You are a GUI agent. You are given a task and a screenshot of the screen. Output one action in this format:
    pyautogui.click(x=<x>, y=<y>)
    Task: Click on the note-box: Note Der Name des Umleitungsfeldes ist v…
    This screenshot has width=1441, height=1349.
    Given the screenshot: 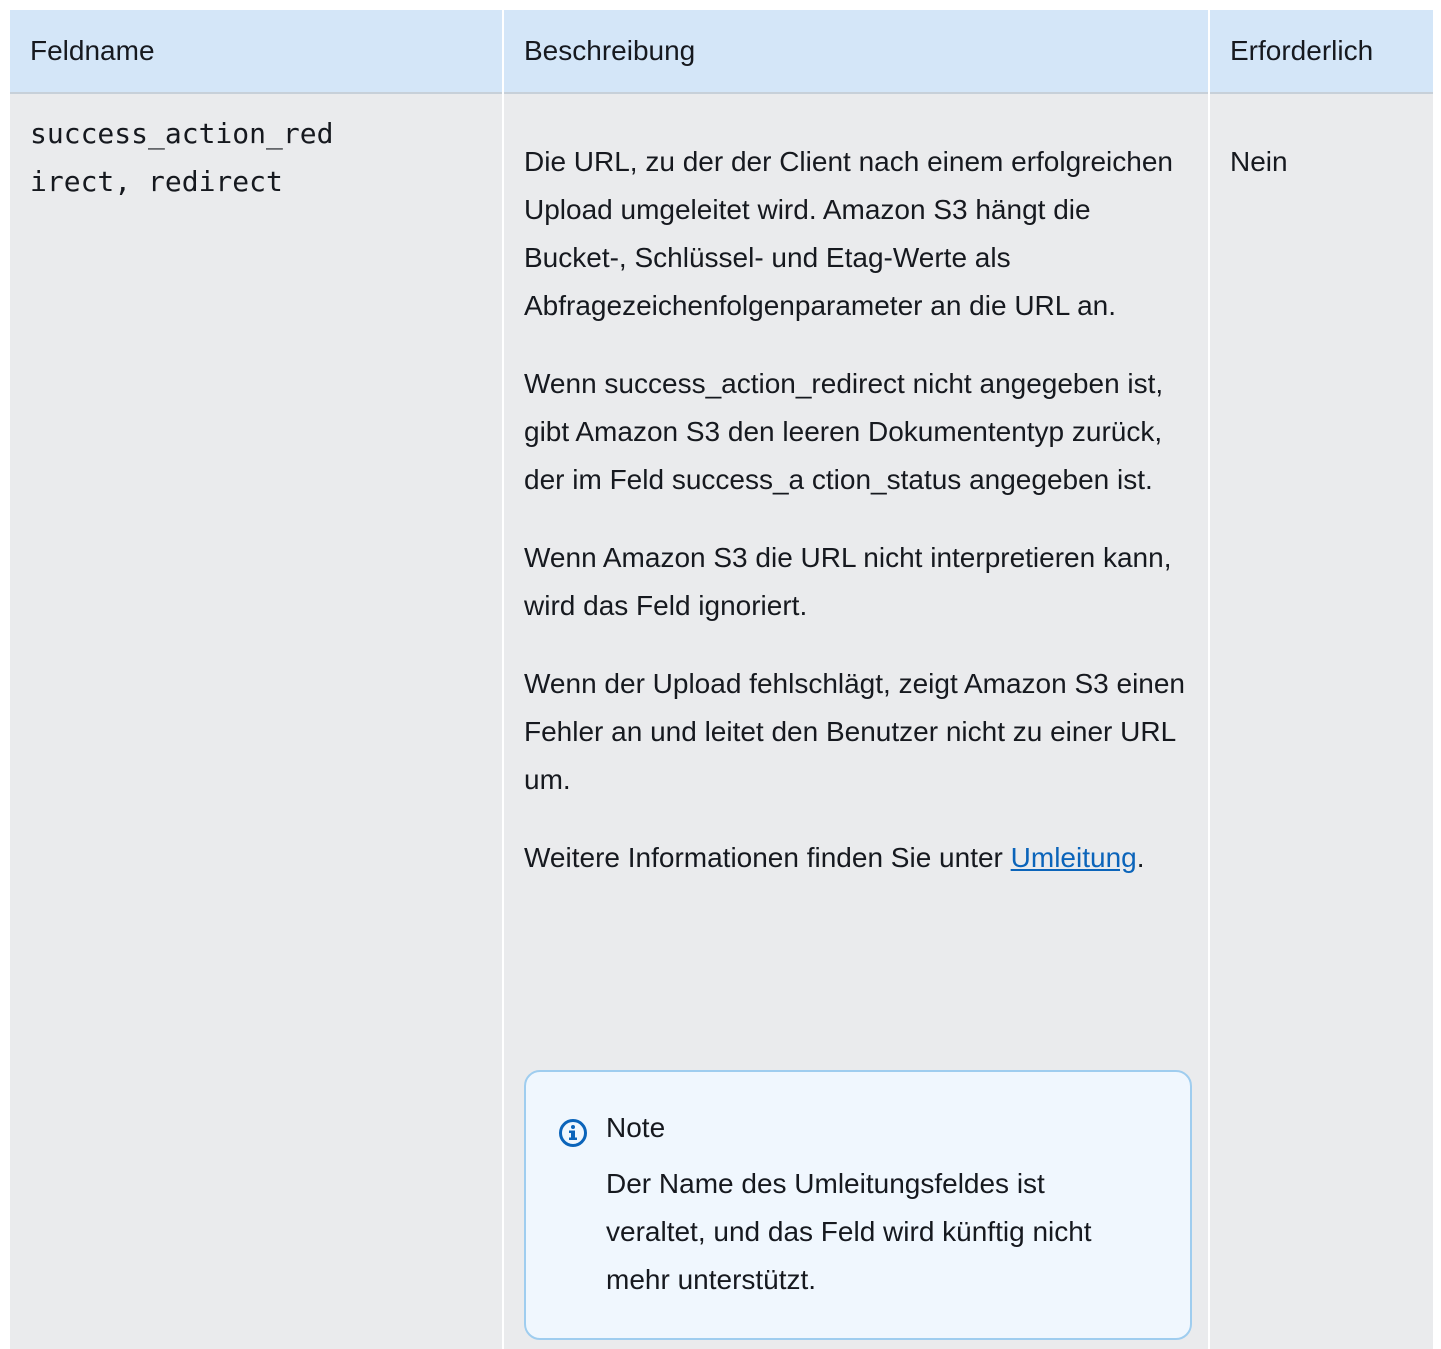 What is the action you would take?
    pyautogui.click(x=858, y=1205)
    